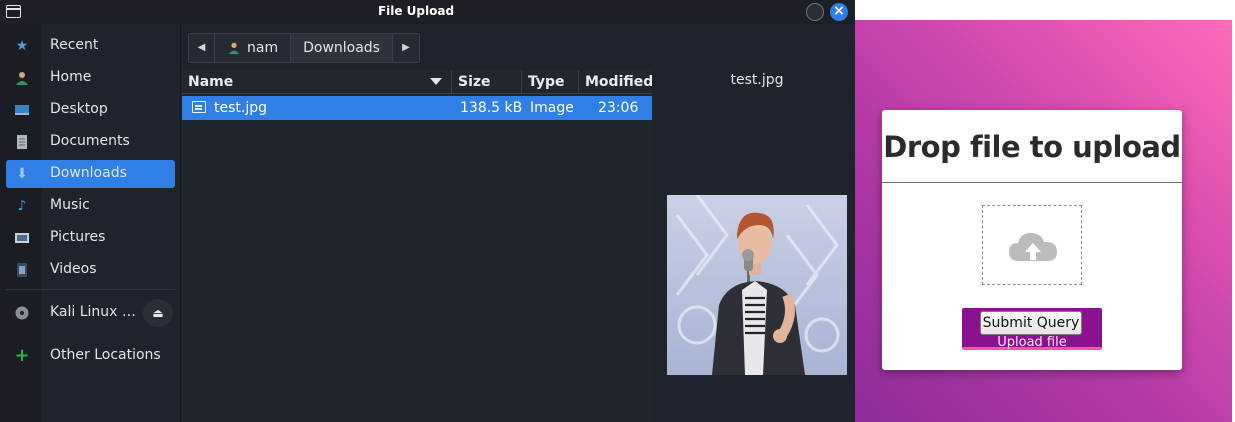 This screenshot has width=1235, height=422. Describe the element at coordinates (90, 289) in the screenshot. I see `sidebar-divider` at that location.